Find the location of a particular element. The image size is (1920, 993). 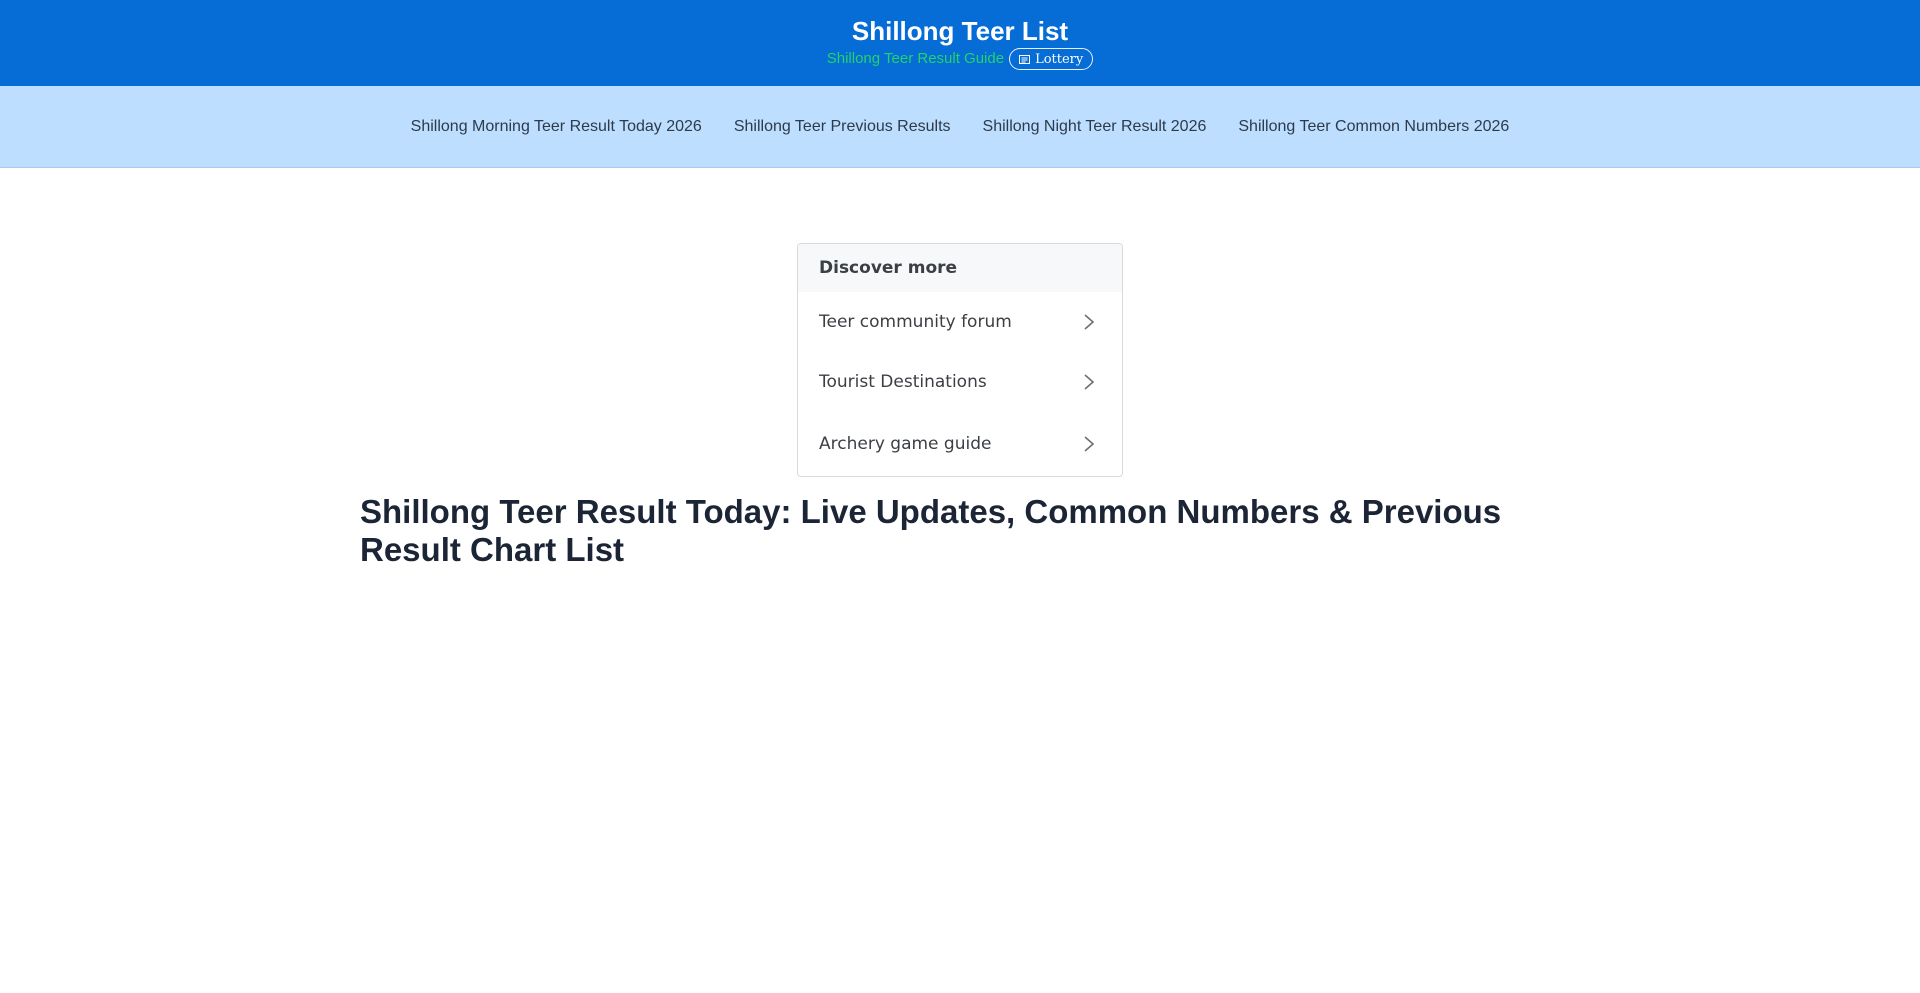

discover-item-tourist-destinations: Tourist Destinations is located at coordinates (960, 382).